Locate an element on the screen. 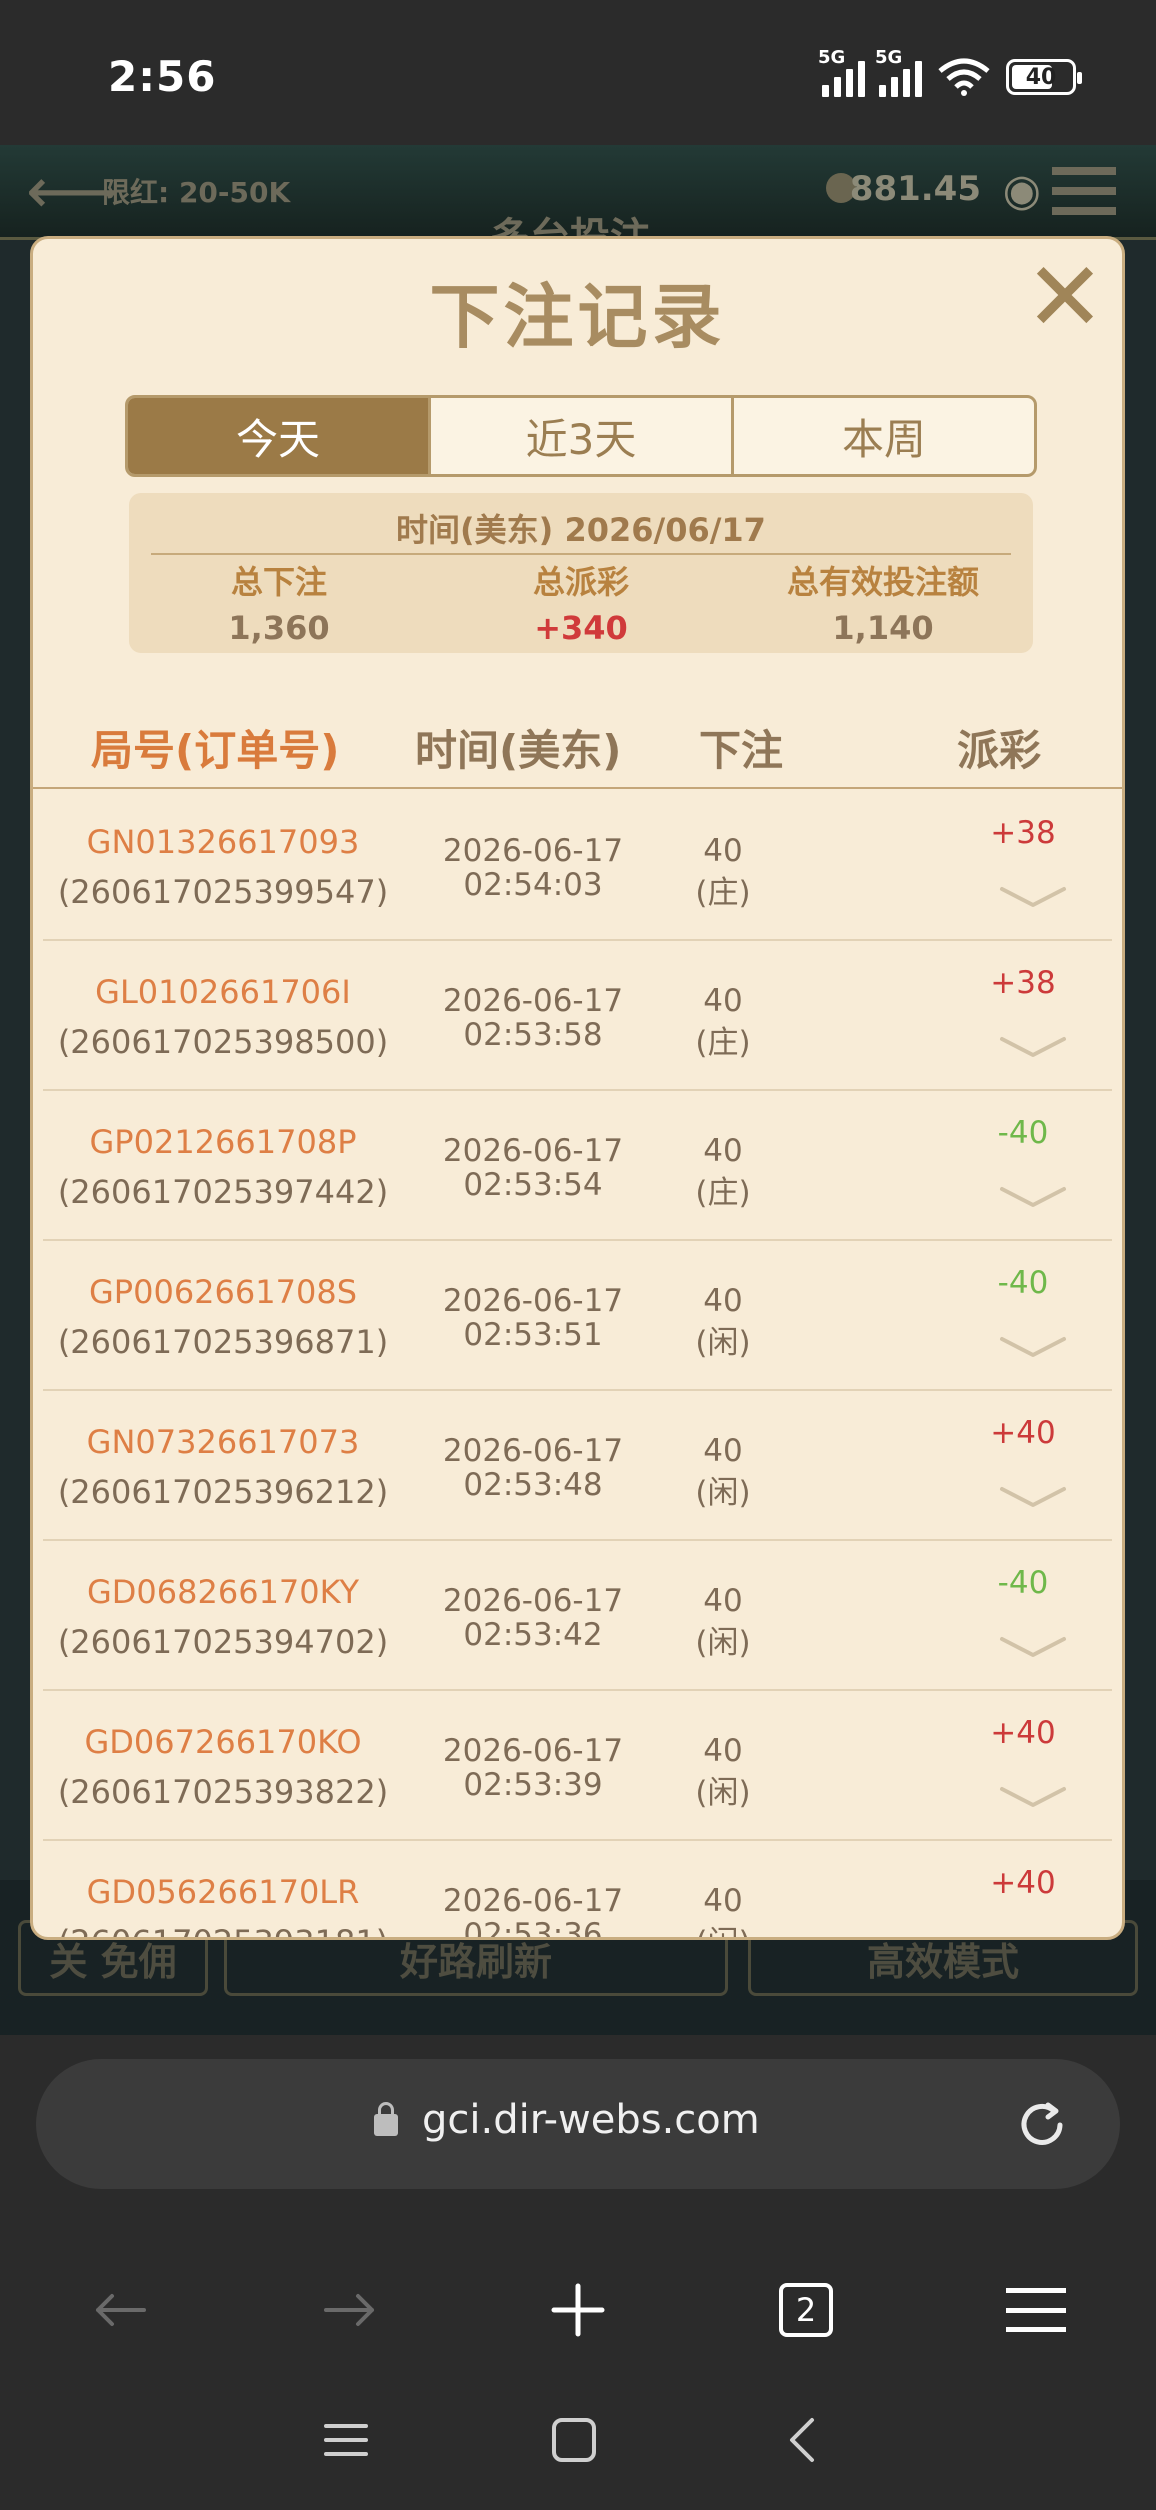 Image resolution: width=1156 pixels, height=2510 pixels. order-number: (260617025393181) is located at coordinates (223, 1930).